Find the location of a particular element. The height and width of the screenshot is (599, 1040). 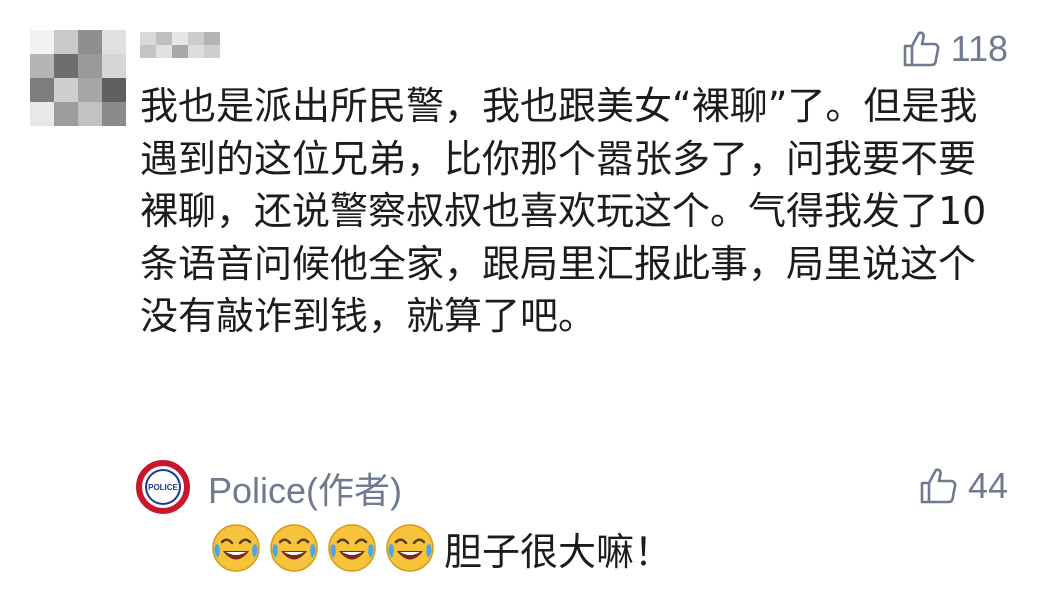

comment-like-count: 118 is located at coordinates (979, 48).